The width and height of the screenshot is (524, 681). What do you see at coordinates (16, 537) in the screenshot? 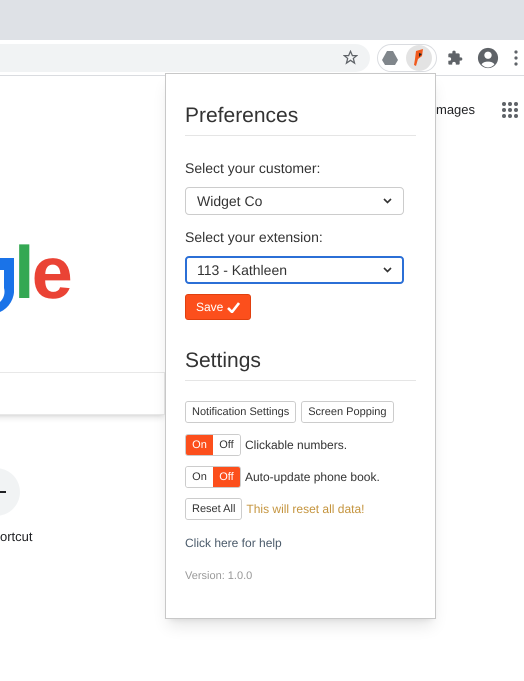
I see `shortcut-label: ortcut` at bounding box center [16, 537].